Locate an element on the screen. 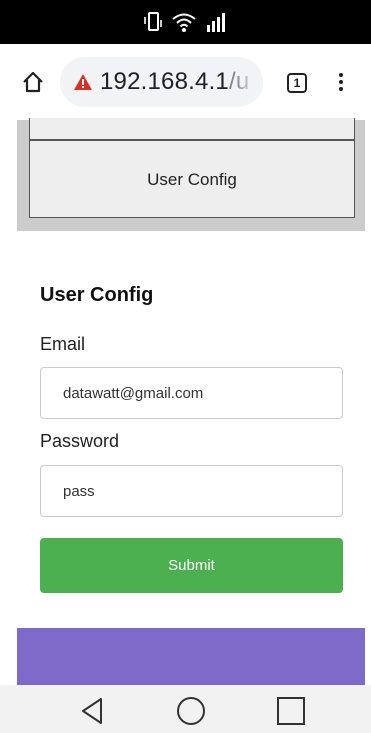 Image resolution: width=371 pixels, height=733 pixels. footer-bar is located at coordinates (191, 656).